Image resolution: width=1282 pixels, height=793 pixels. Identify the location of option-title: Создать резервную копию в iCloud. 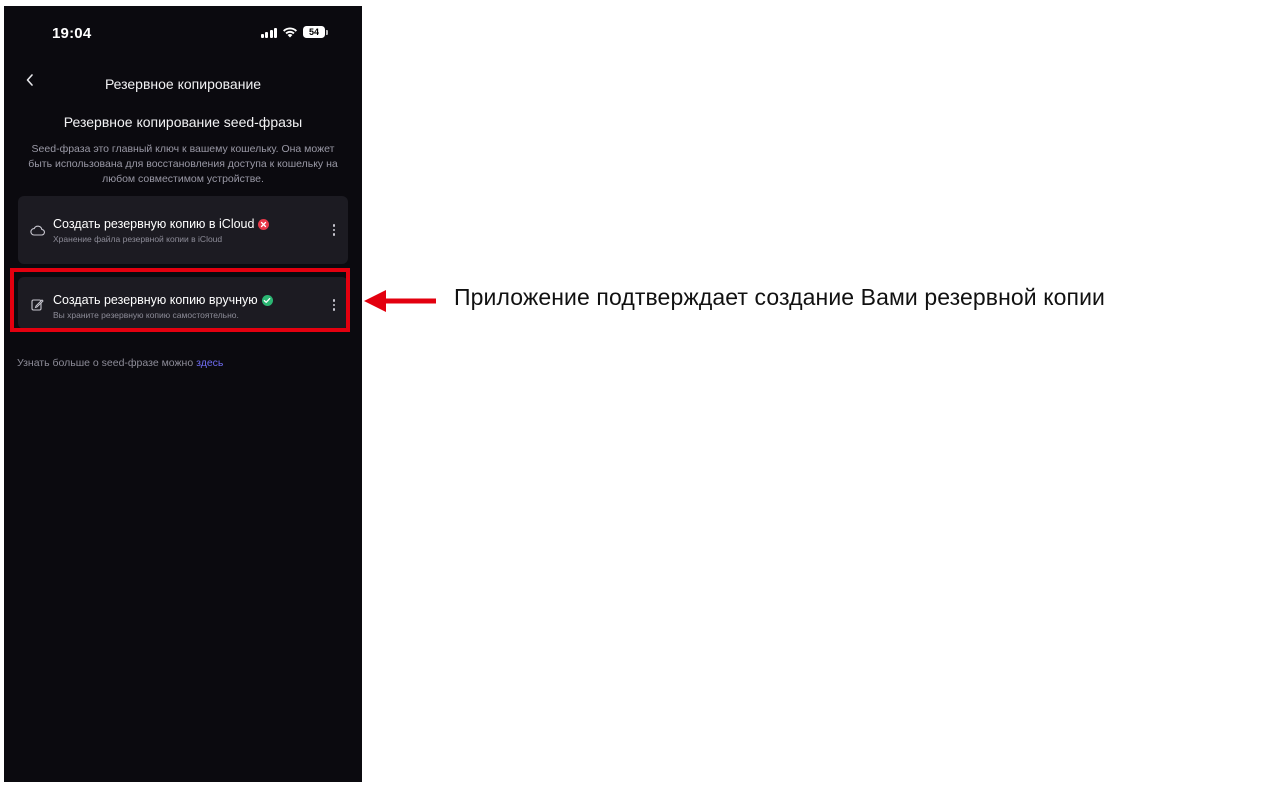
(154, 224).